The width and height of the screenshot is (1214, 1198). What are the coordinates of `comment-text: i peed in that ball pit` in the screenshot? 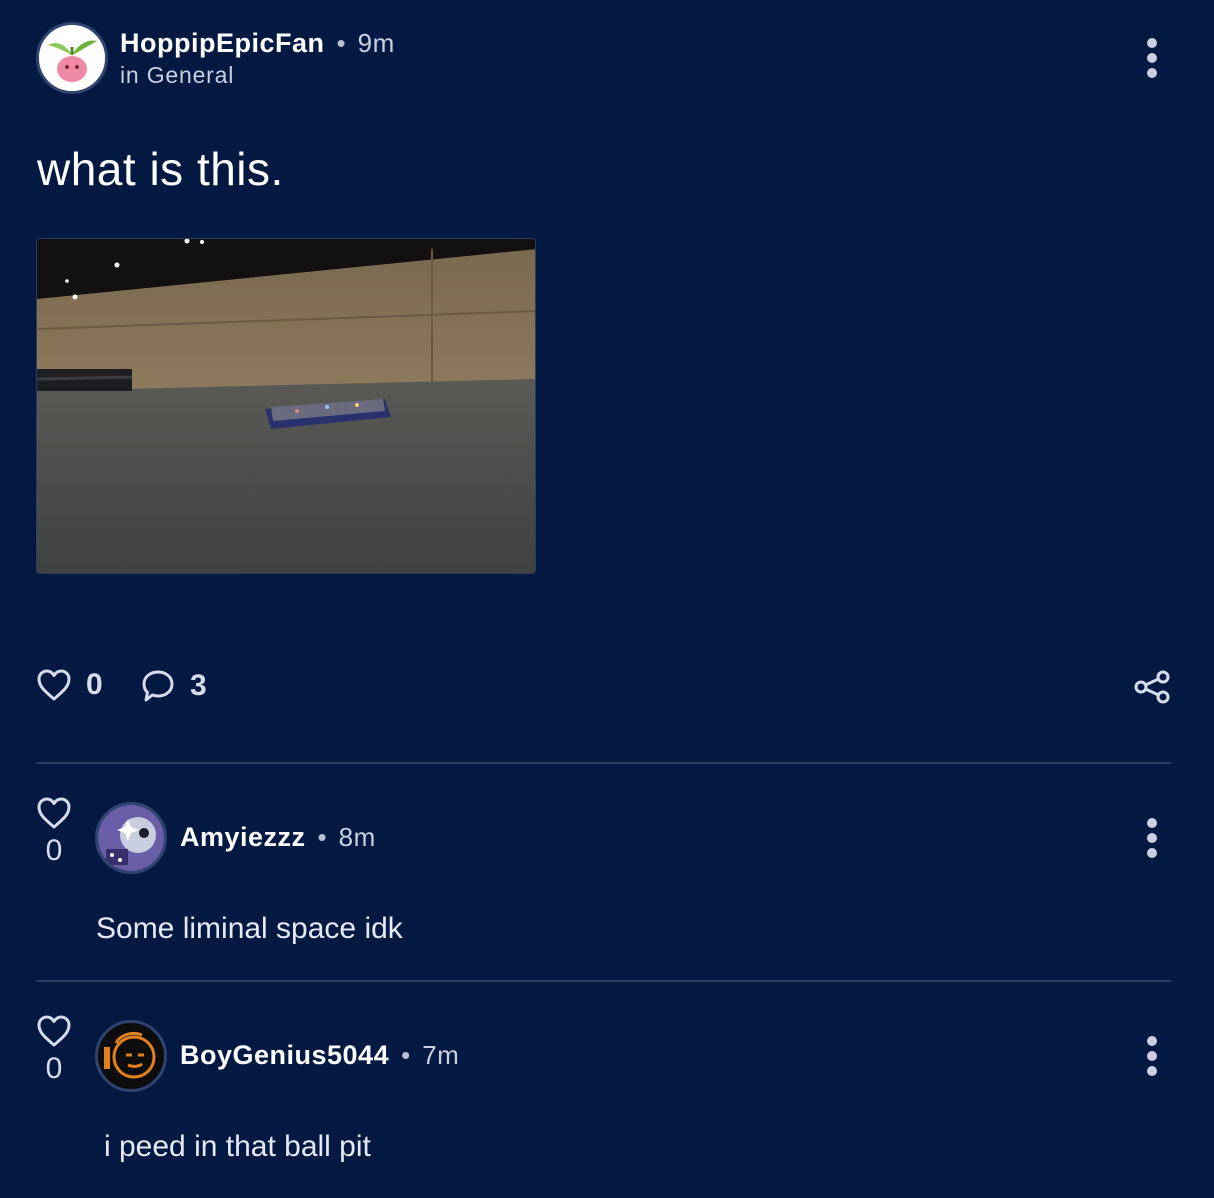 It's located at (237, 1146).